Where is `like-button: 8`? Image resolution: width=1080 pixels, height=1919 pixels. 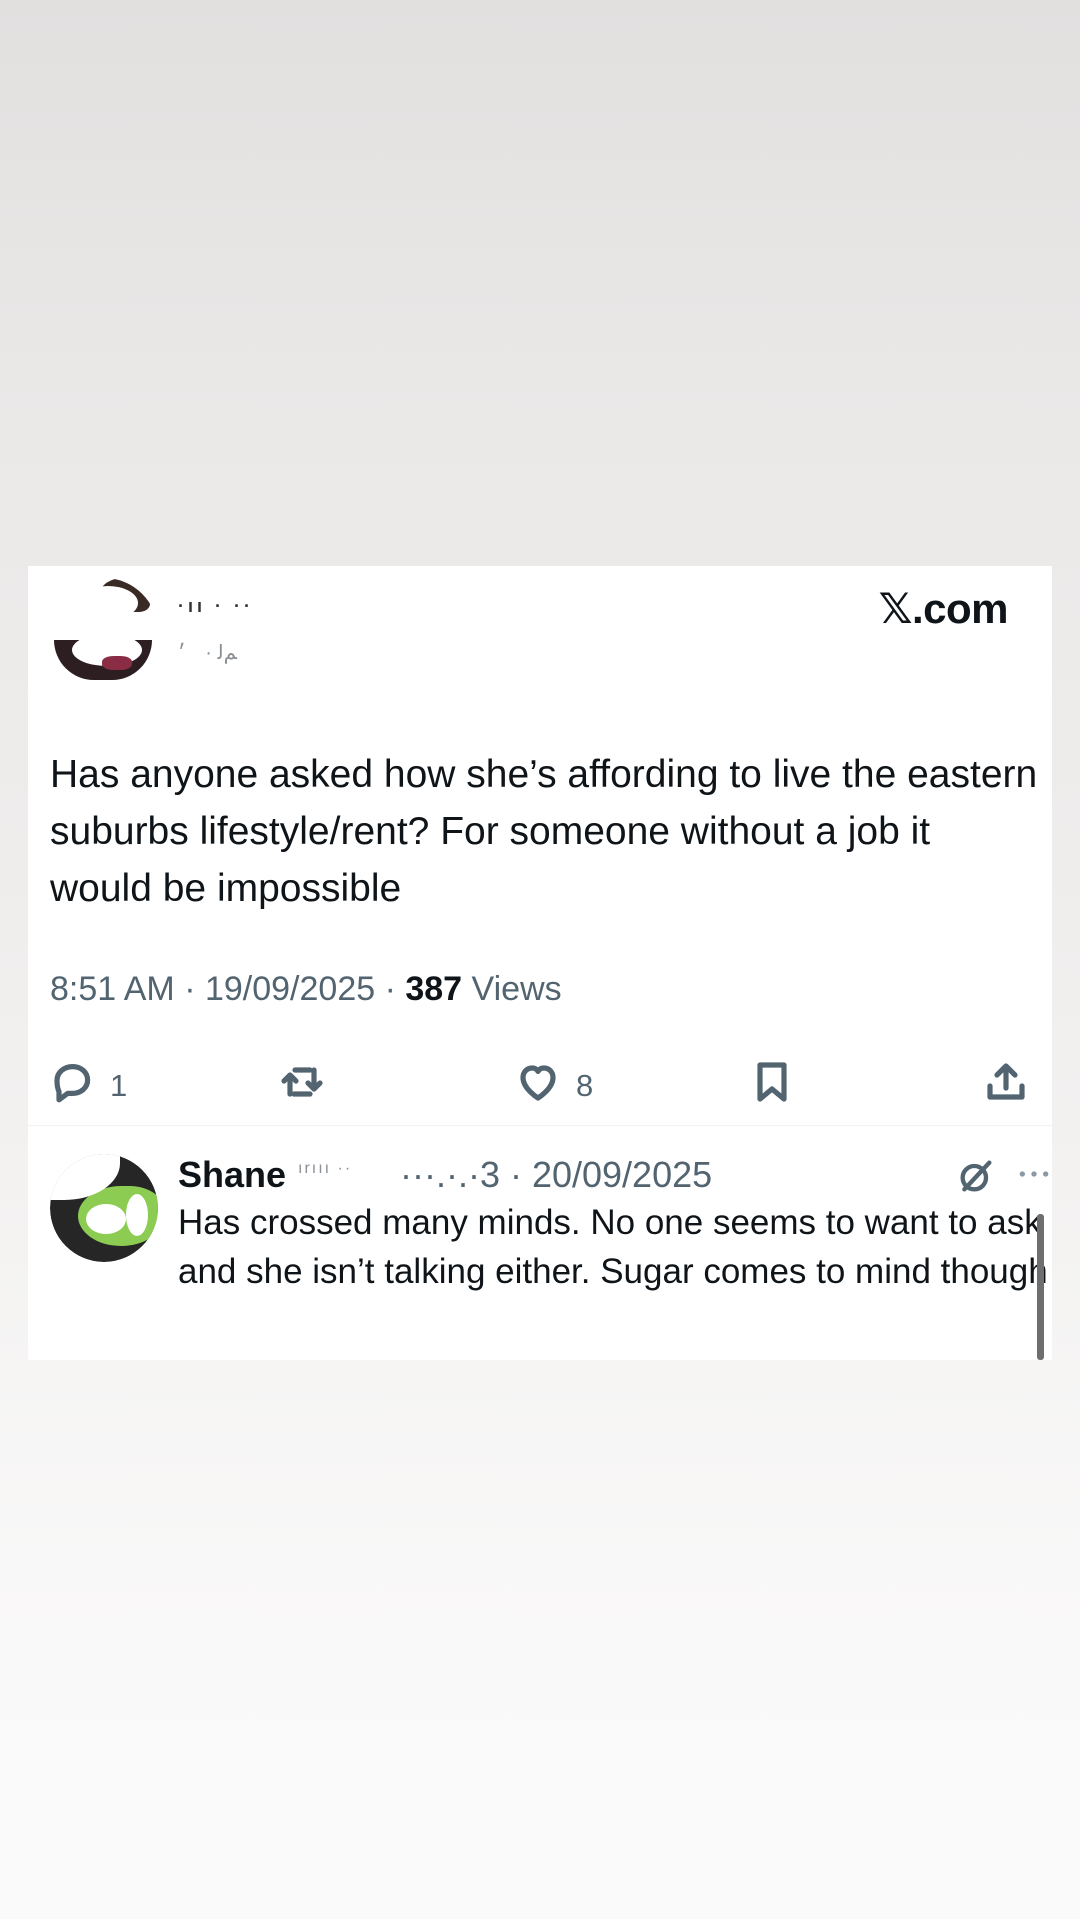
like-button: 8 is located at coordinates (553, 1086).